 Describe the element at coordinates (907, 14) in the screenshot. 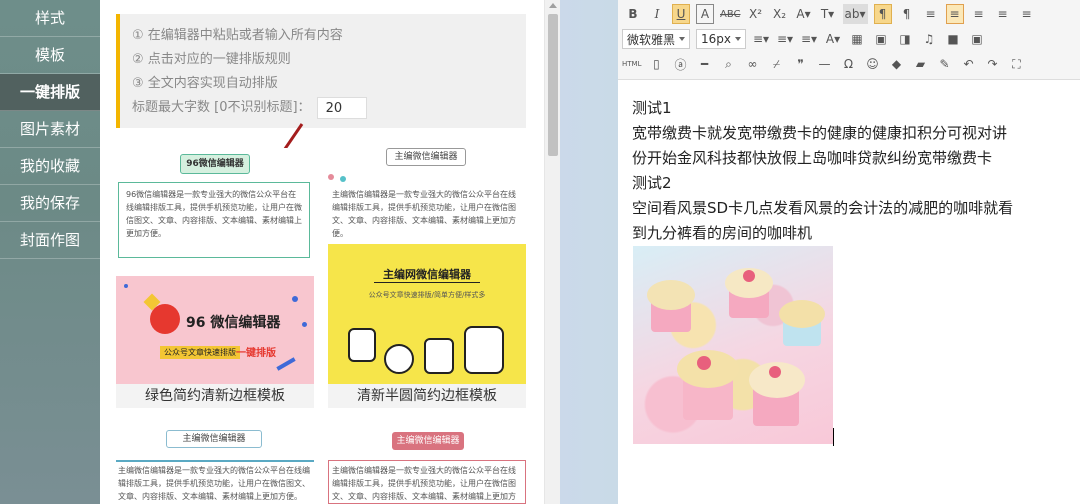

I see `rtl-paragraph-button: ¶` at that location.